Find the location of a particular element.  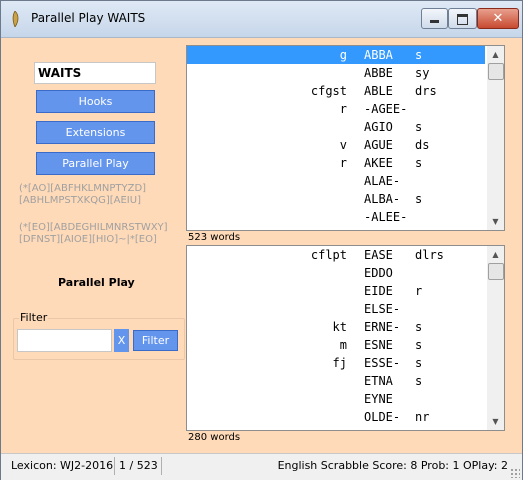

filter-legend: Filter is located at coordinates (34, 317).